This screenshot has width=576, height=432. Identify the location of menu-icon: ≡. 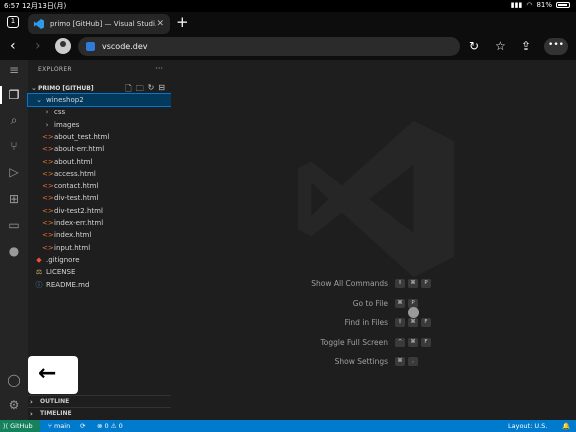
(14, 70).